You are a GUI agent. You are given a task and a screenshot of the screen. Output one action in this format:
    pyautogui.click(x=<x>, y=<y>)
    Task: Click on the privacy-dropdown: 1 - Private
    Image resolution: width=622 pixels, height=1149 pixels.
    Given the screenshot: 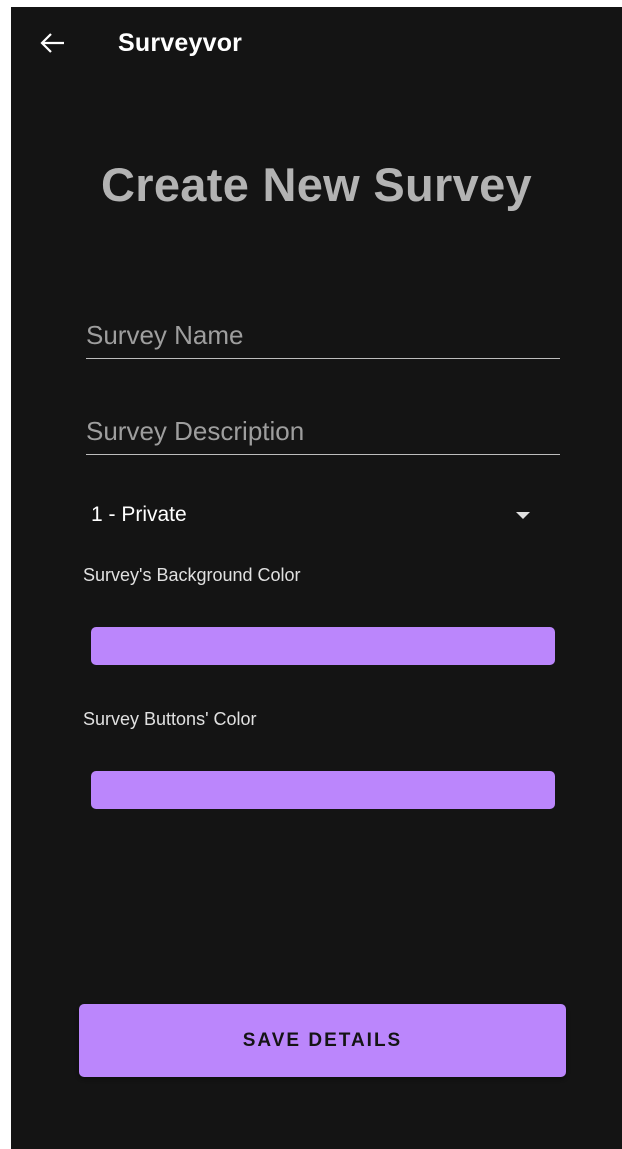 What is the action you would take?
    pyautogui.click(x=323, y=515)
    